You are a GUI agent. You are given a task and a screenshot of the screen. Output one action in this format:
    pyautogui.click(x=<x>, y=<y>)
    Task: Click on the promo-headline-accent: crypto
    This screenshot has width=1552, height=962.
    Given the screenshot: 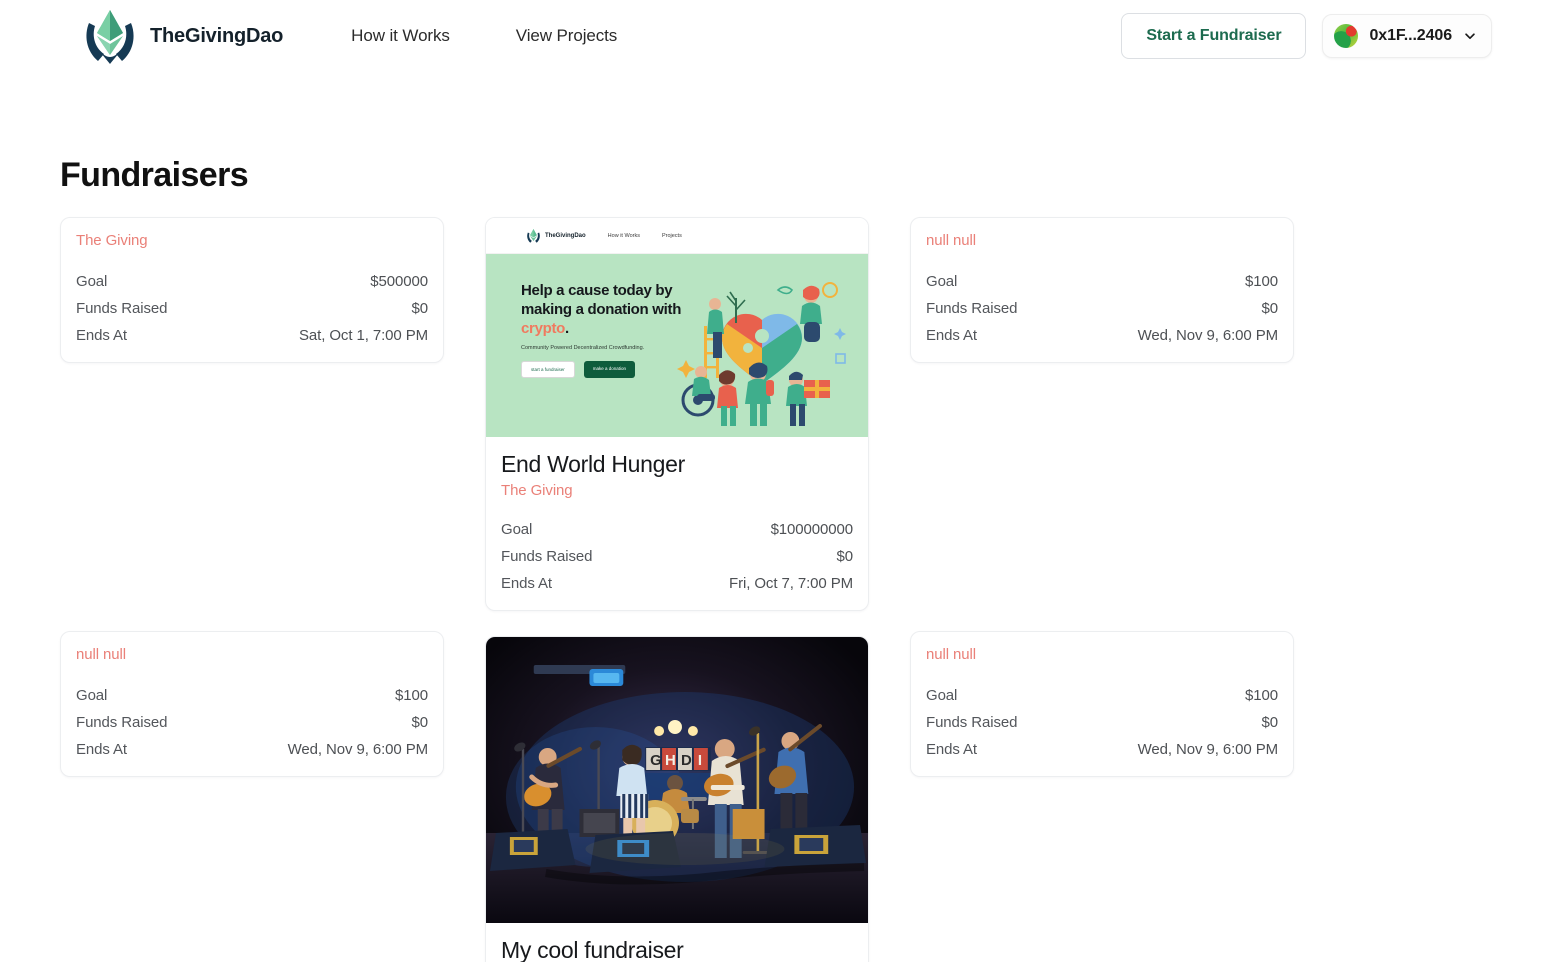 What is the action you would take?
    pyautogui.click(x=543, y=328)
    